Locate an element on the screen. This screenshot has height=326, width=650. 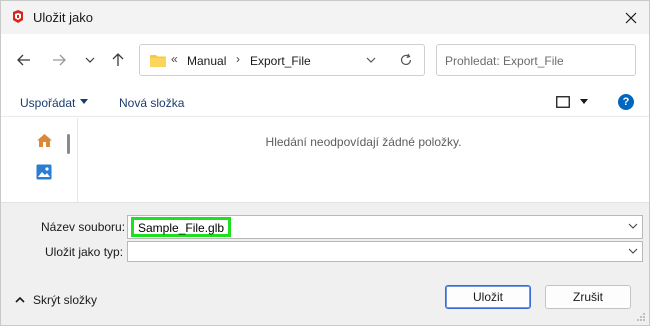
filename-label: Název souboru: is located at coordinates (83, 227).